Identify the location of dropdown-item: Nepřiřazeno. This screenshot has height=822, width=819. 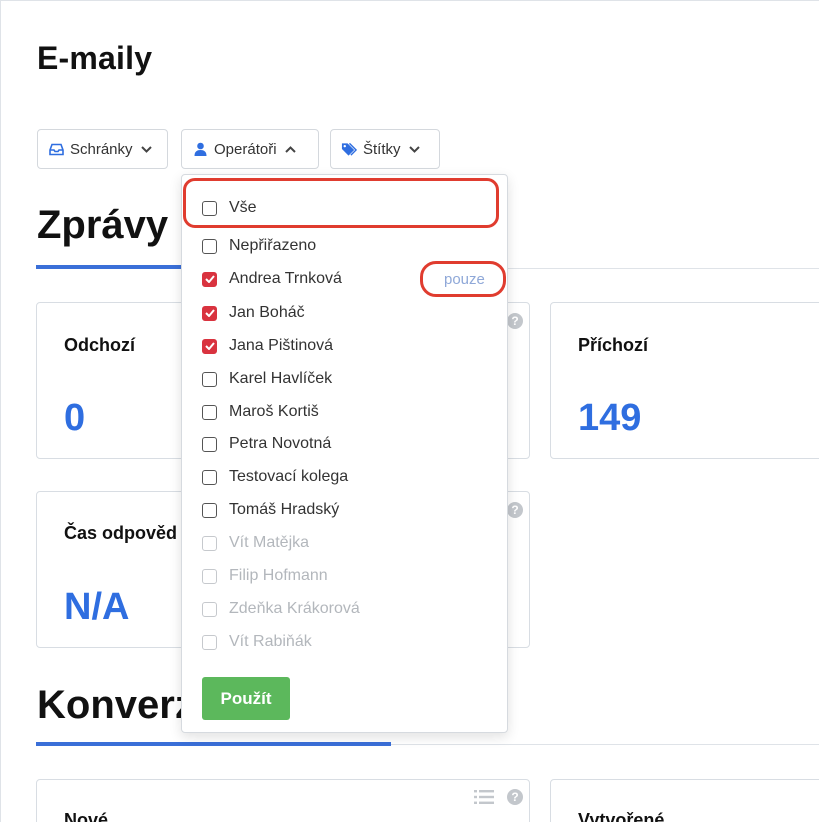
(259, 246).